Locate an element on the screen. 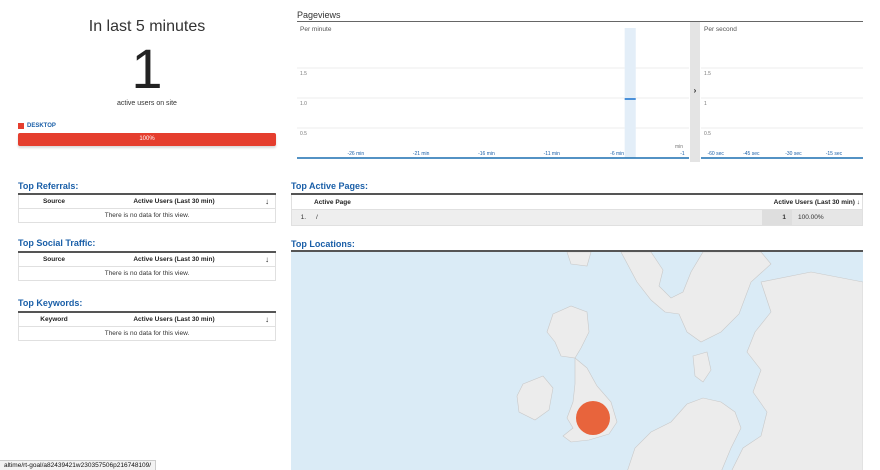 The height and width of the screenshot is (470, 880). x-tick-label: -60 sec is located at coordinates (715, 154).